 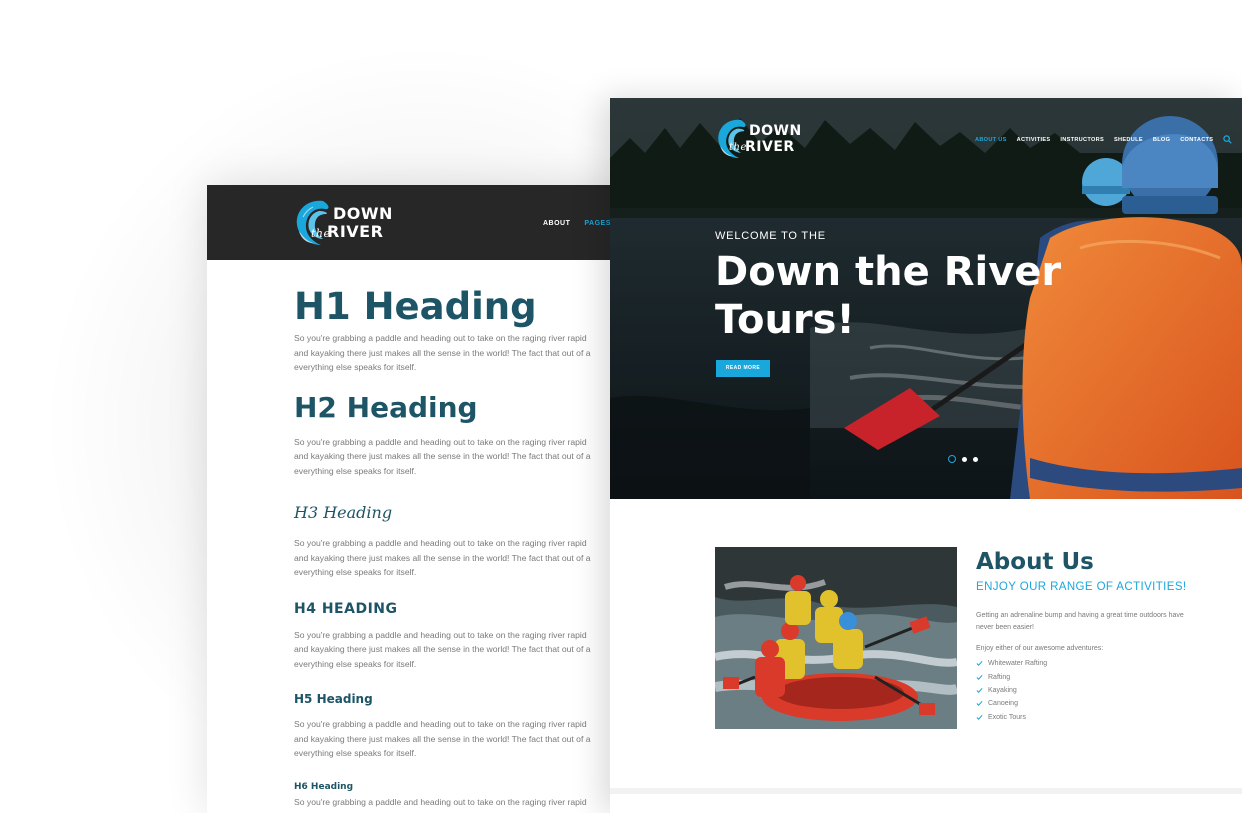 What do you see at coordinates (1035, 562) in the screenshot?
I see `about-title: About Us` at bounding box center [1035, 562].